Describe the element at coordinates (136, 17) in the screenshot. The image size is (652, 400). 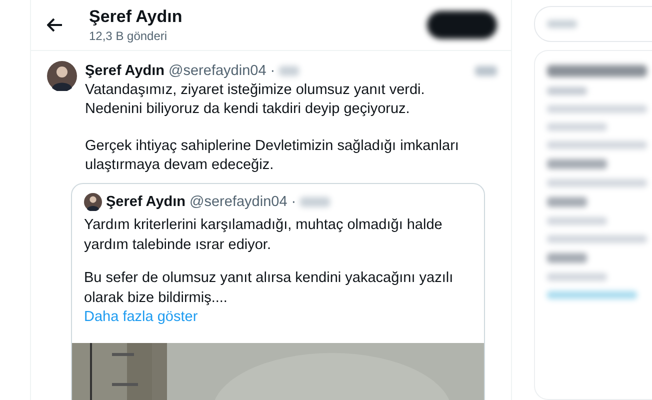
I see `profile-name: Şeref Aydın` at that location.